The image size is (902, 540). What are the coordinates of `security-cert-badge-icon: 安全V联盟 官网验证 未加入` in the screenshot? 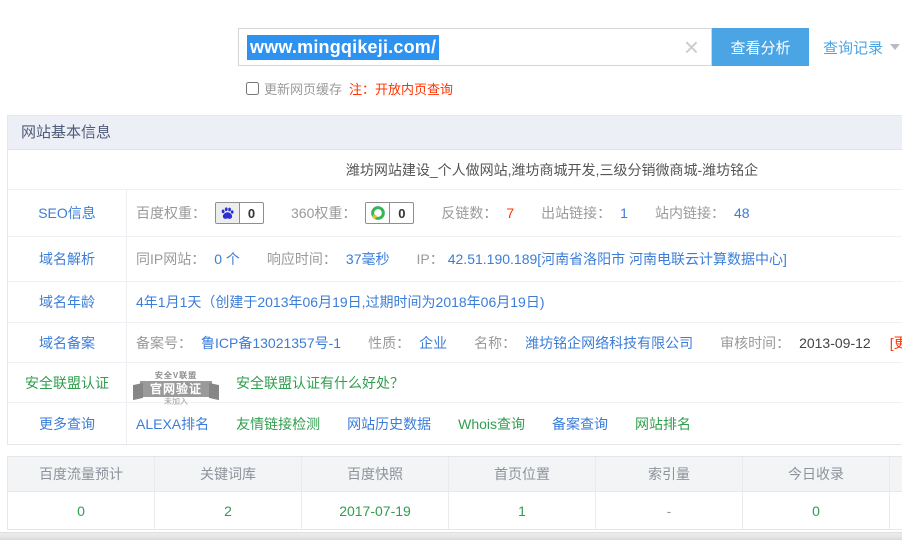 It's located at (176, 385).